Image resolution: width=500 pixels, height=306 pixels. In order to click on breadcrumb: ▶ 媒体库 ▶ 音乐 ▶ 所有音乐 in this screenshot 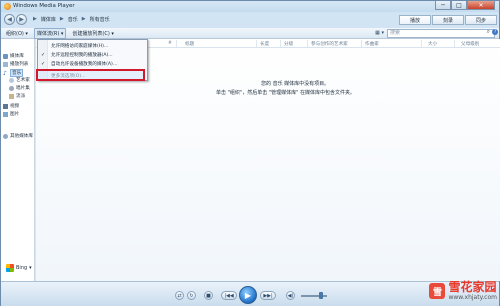, I will do `click(71, 19)`.